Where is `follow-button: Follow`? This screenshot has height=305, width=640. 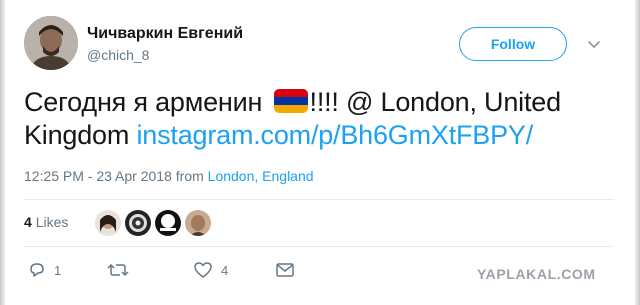
follow-button: Follow is located at coordinates (513, 44).